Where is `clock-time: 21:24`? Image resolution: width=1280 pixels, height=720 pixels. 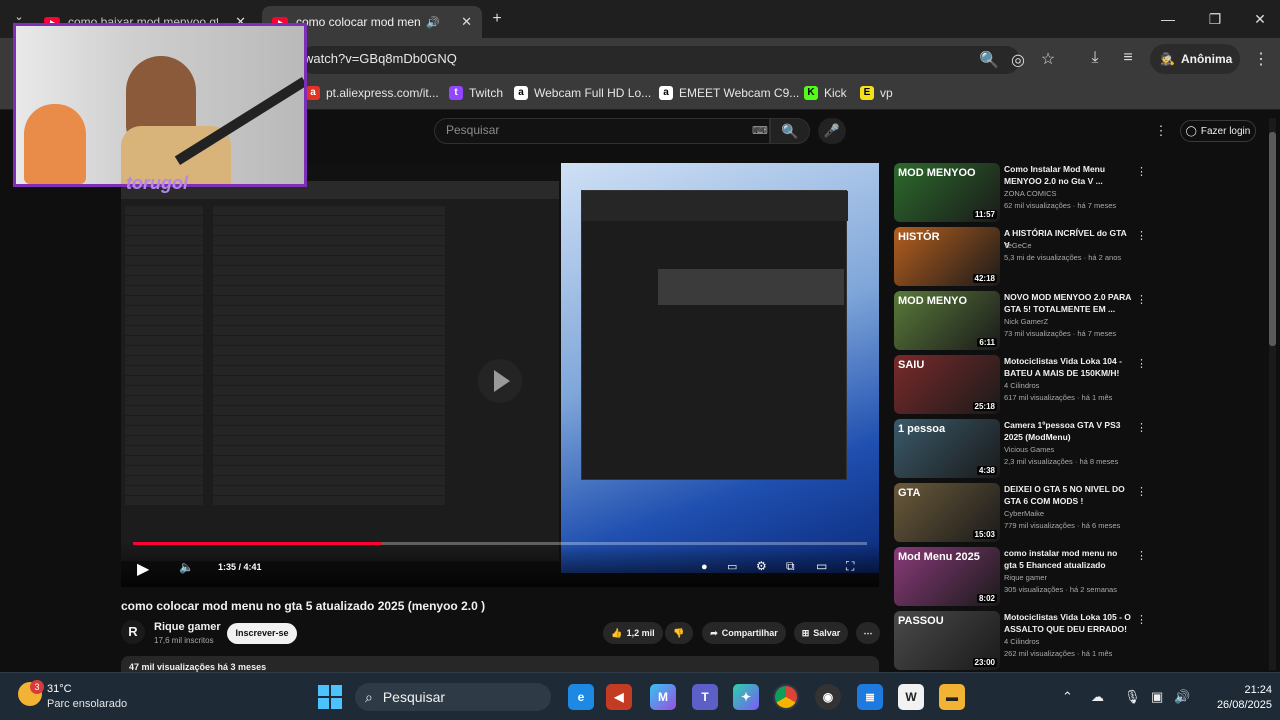 clock-time: 21:24 is located at coordinates (1252, 690).